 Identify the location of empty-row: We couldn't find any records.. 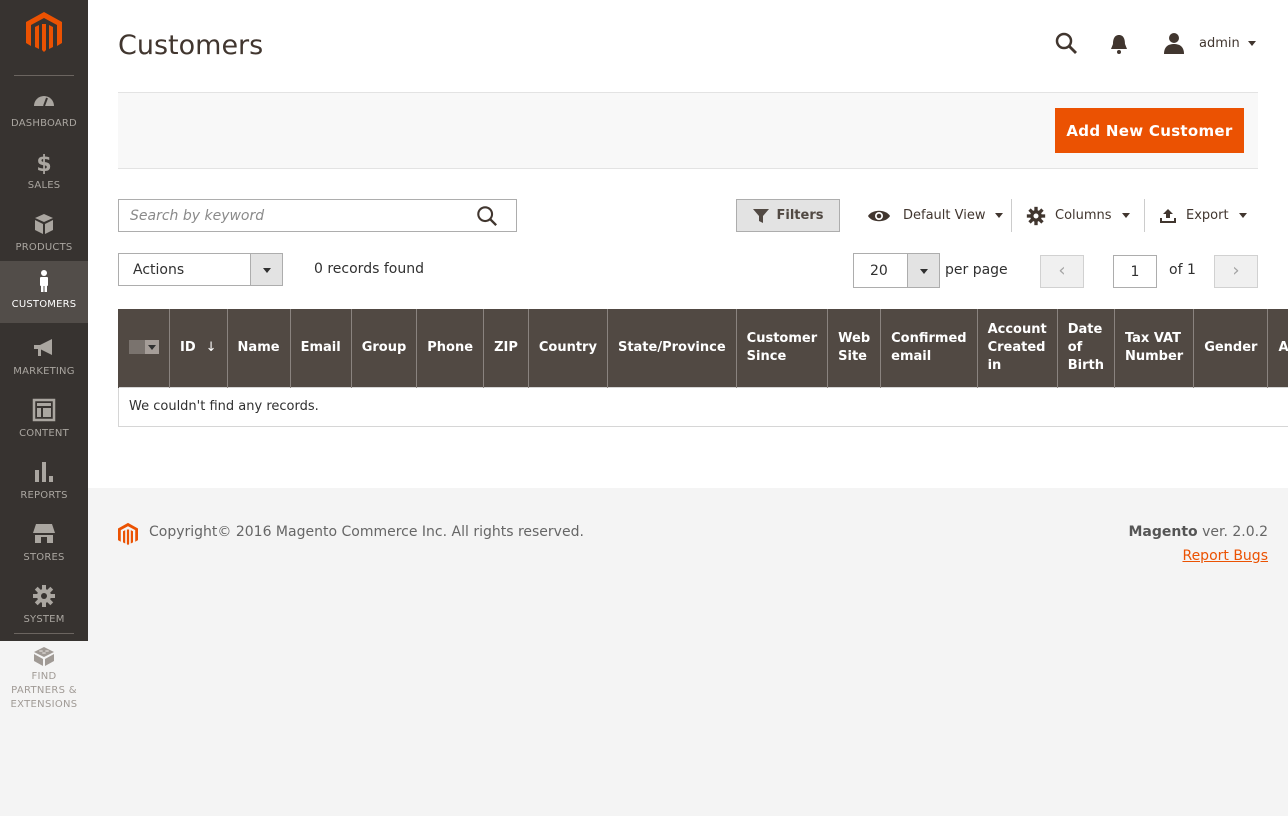
(702, 406).